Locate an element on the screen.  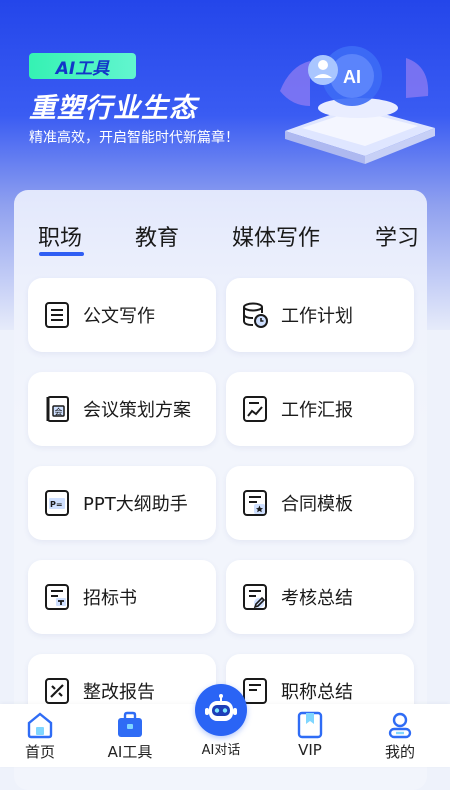
ai-chat-button is located at coordinates (221, 710).